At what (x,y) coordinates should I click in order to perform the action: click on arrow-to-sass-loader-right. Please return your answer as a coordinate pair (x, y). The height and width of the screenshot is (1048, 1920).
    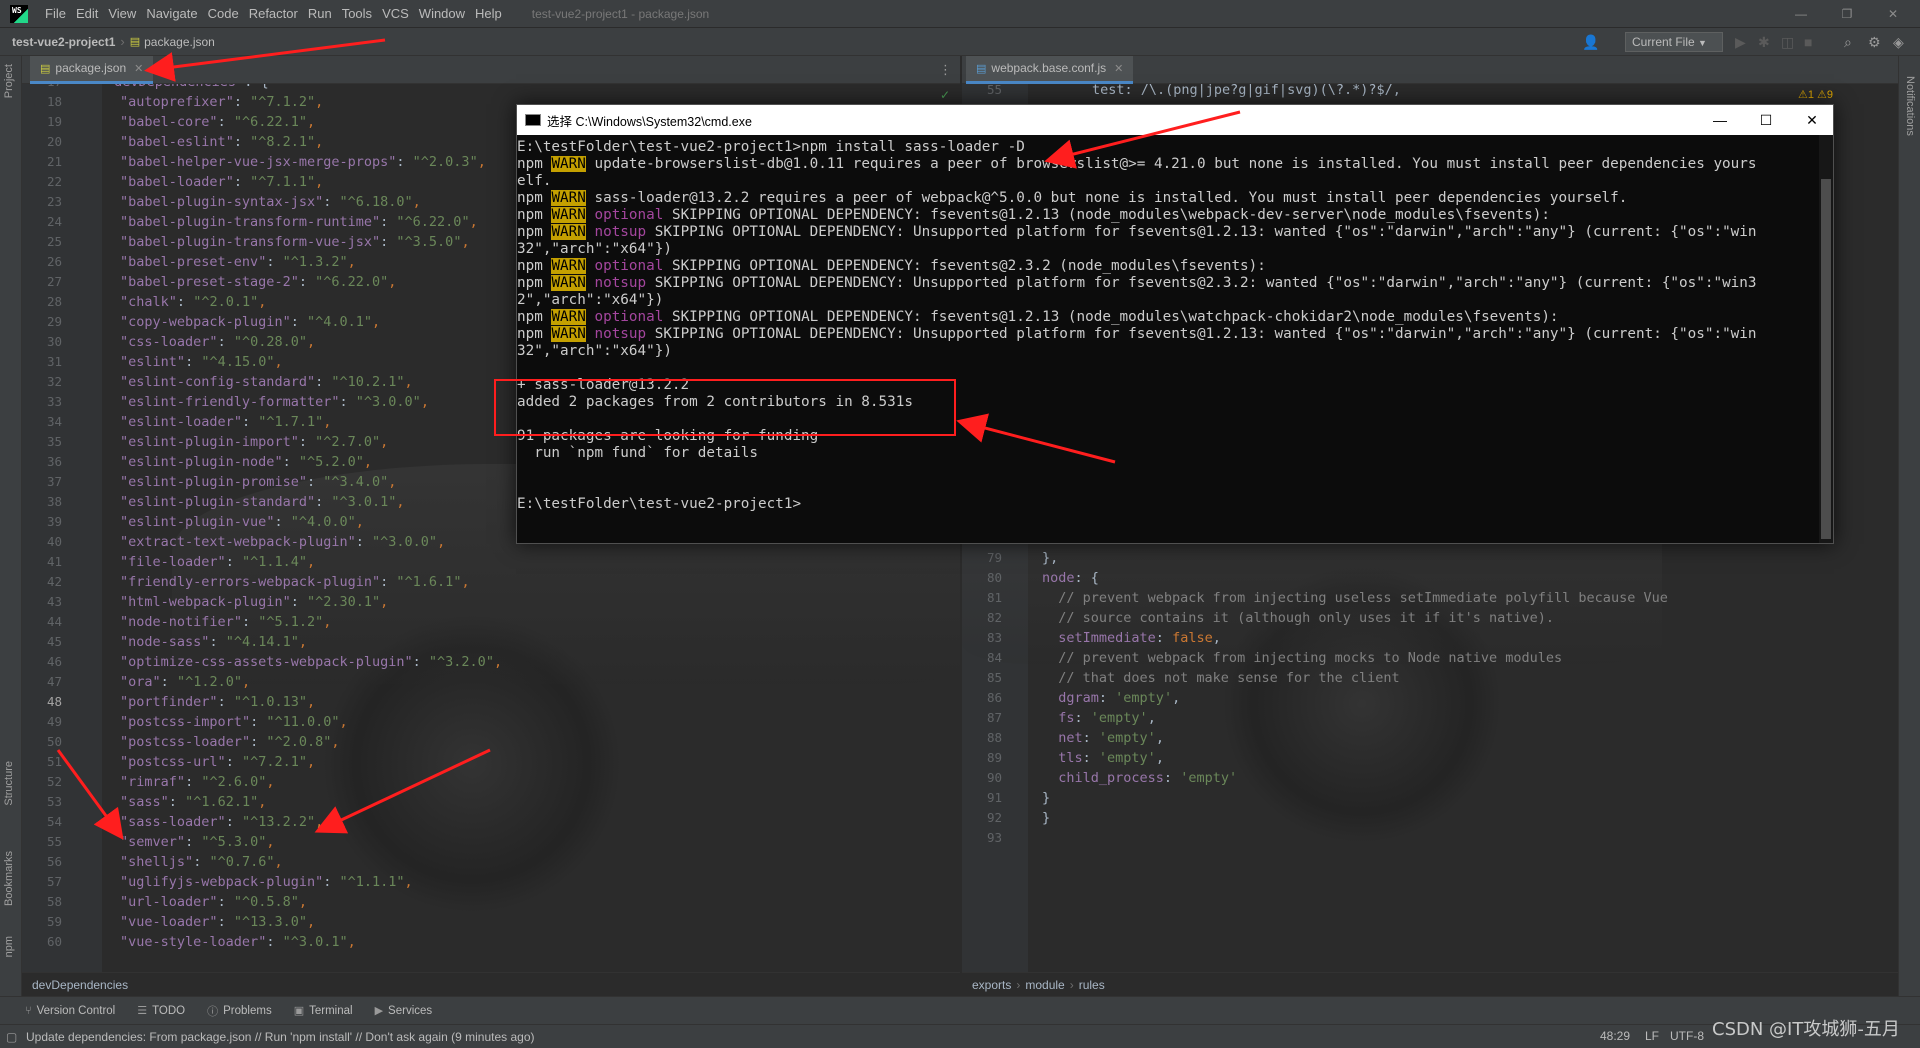
    Looking at the image, I should click on (402, 791).